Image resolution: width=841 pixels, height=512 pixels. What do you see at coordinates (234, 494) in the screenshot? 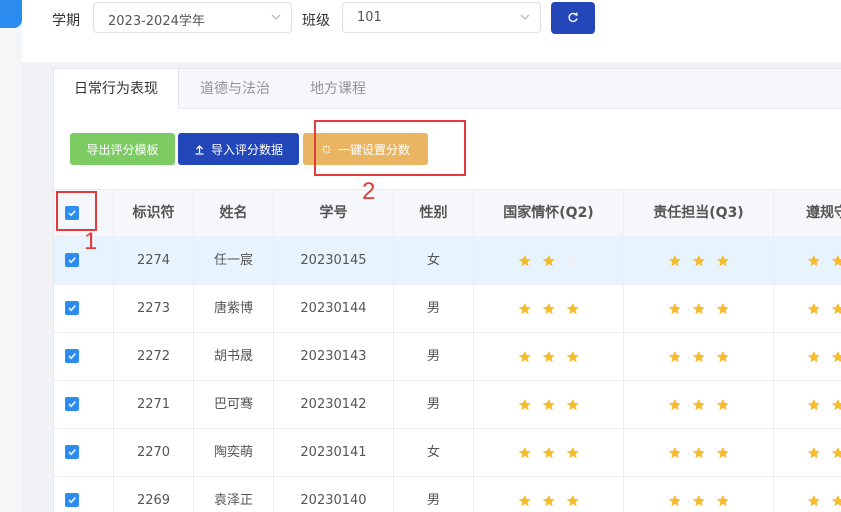
I see `cell-name: 袁泽正` at bounding box center [234, 494].